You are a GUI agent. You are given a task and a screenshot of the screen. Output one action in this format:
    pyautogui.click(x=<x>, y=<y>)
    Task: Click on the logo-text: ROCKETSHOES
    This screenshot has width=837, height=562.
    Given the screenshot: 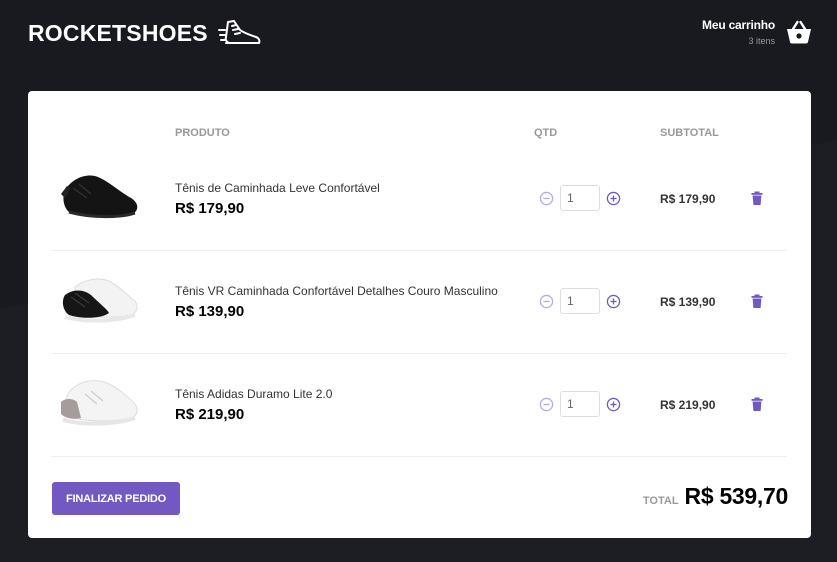 What is the action you would take?
    pyautogui.click(x=118, y=32)
    